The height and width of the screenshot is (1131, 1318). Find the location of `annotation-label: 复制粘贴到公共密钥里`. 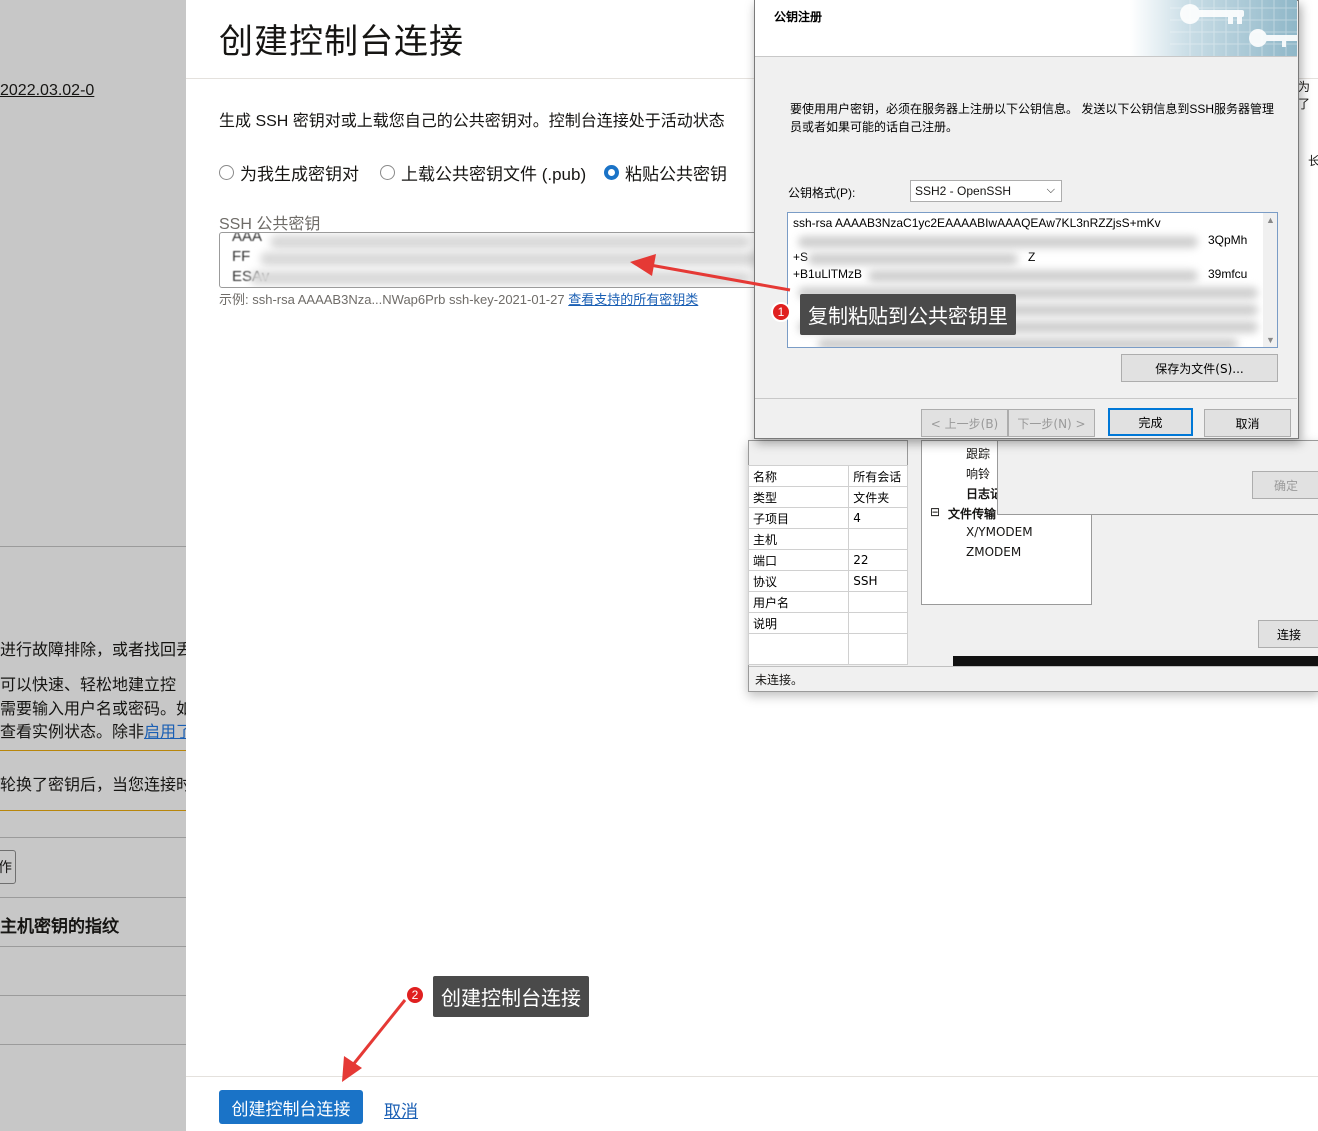

annotation-label: 复制粘贴到公共密钥里 is located at coordinates (908, 314).